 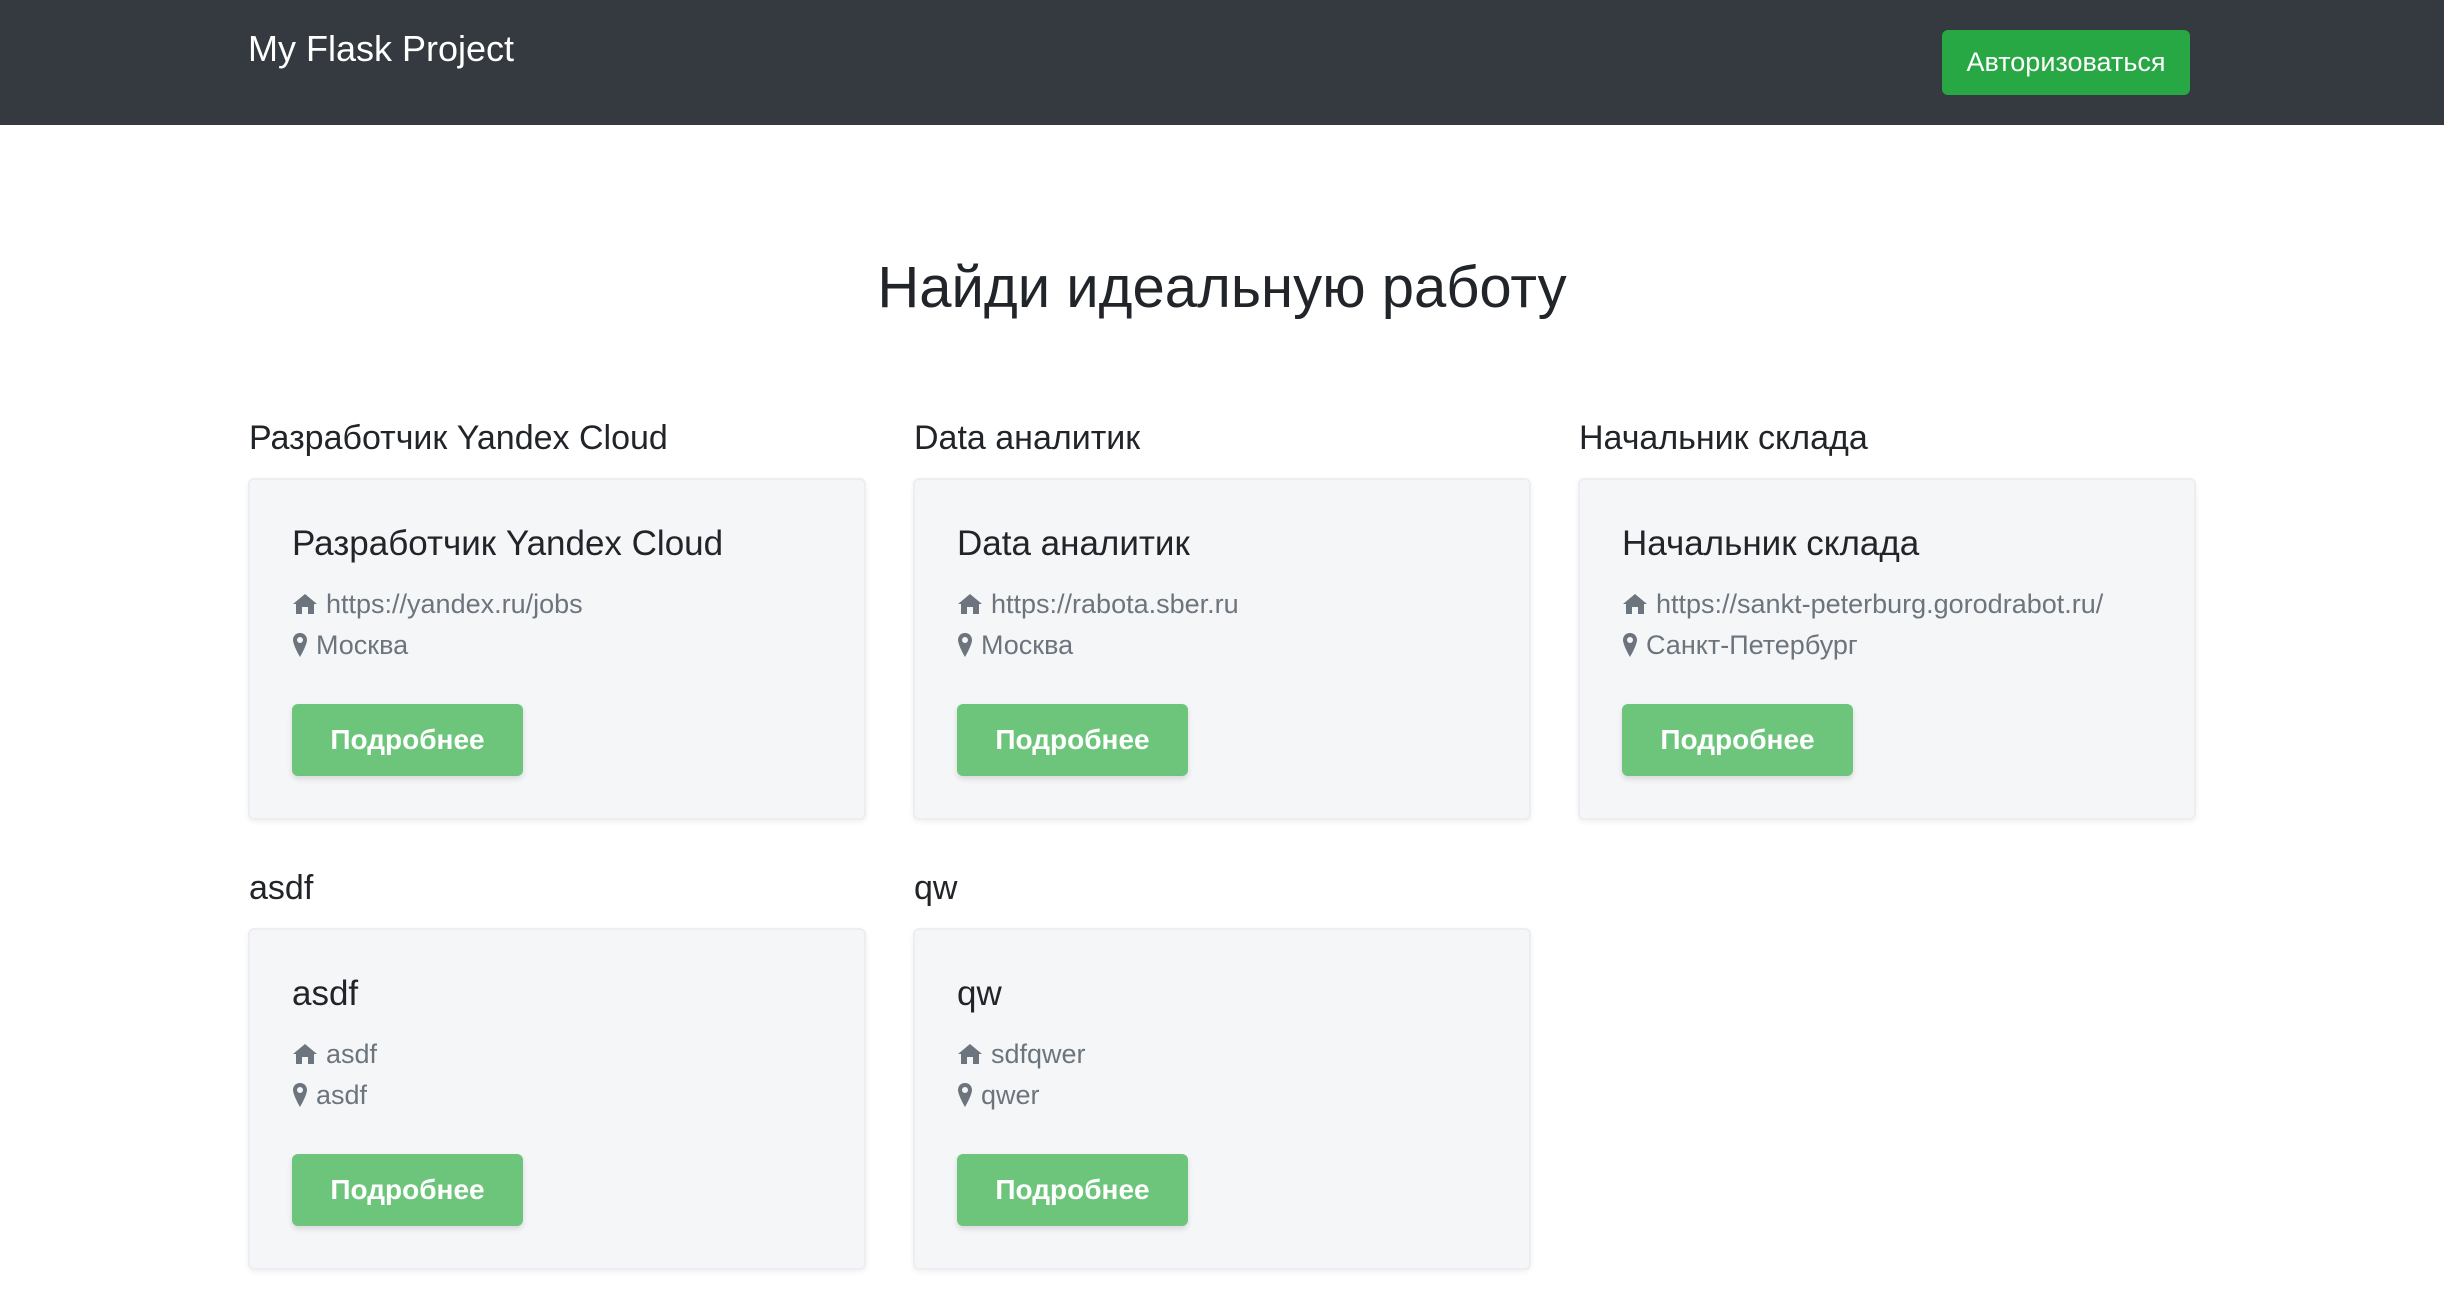 I want to click on vacancy-link: asdf, so click(x=352, y=1054).